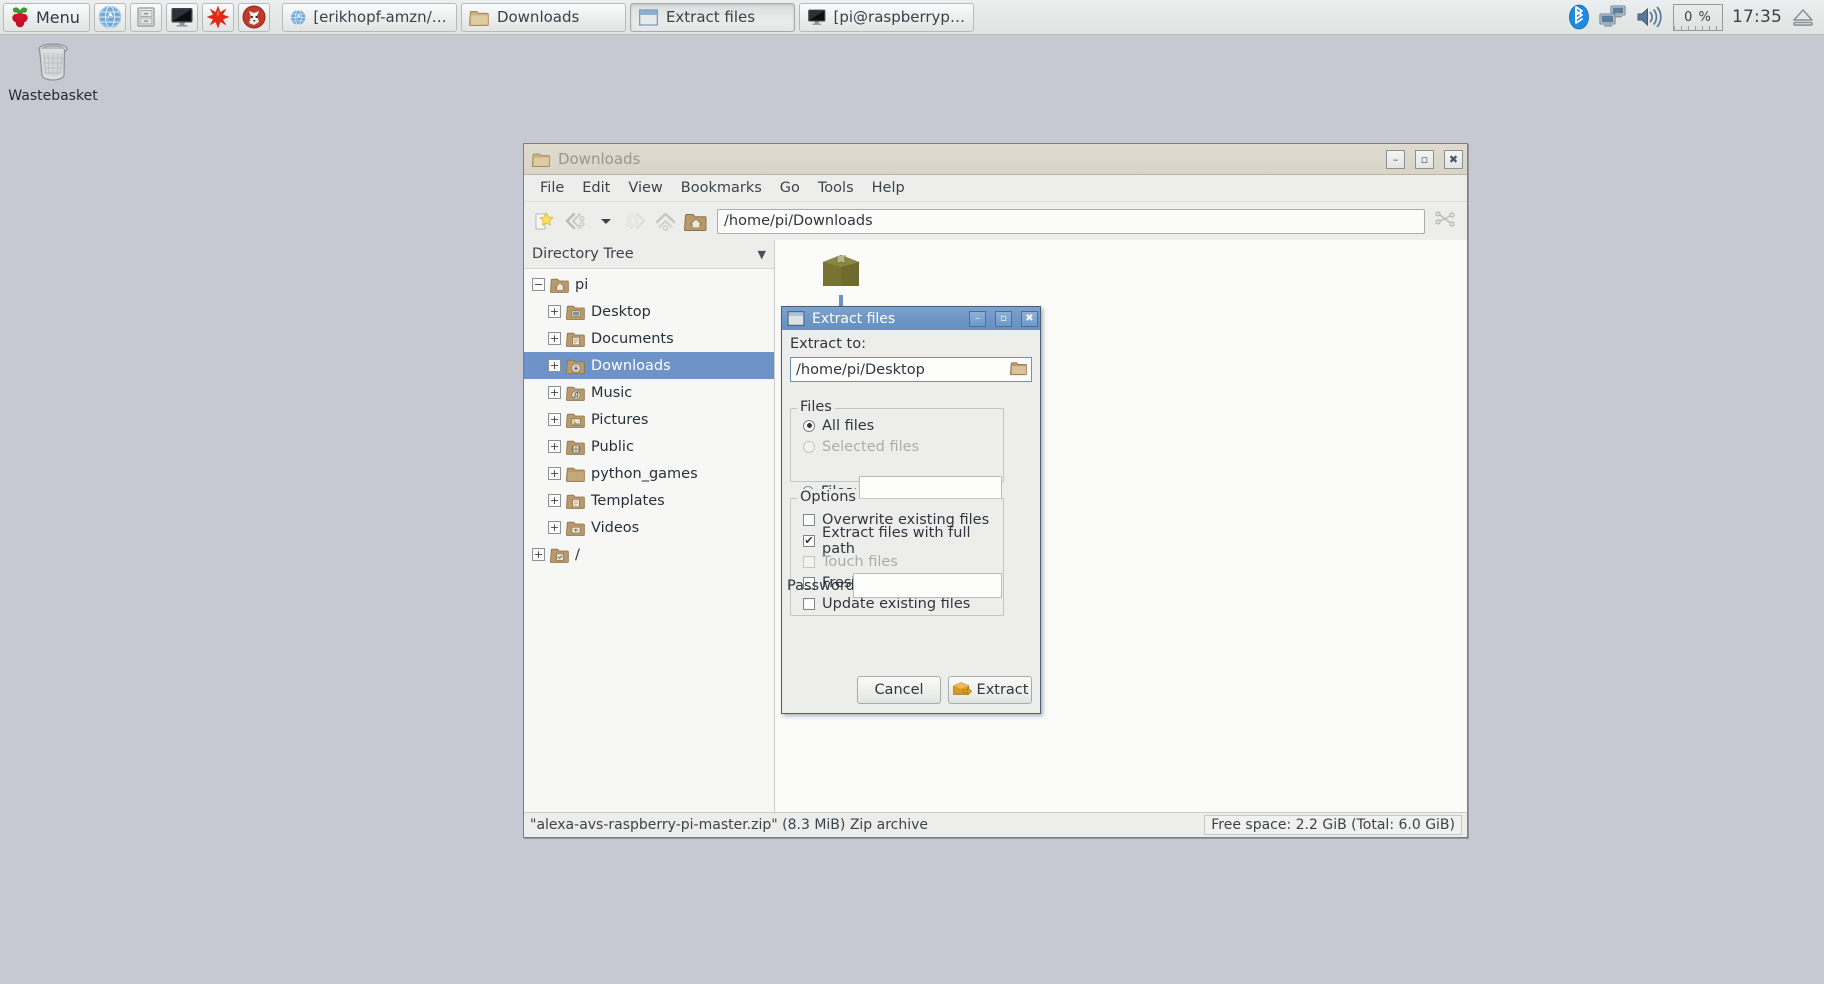 The image size is (1824, 984). Describe the element at coordinates (911, 369) in the screenshot. I see `extract-to-input: /home/pi/Desktop` at that location.